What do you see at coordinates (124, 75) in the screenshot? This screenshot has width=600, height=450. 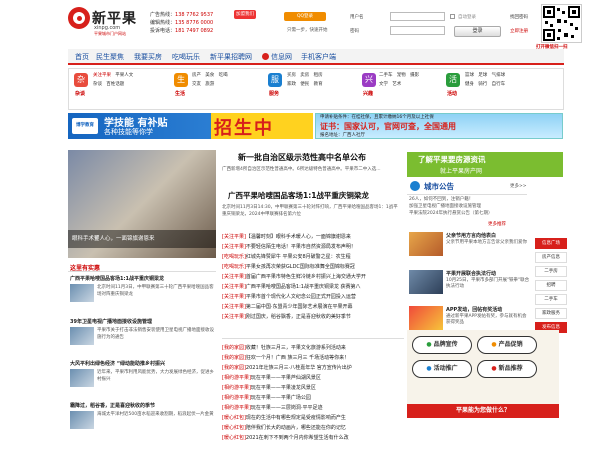 I see `category-link: 平果人文` at bounding box center [124, 75].